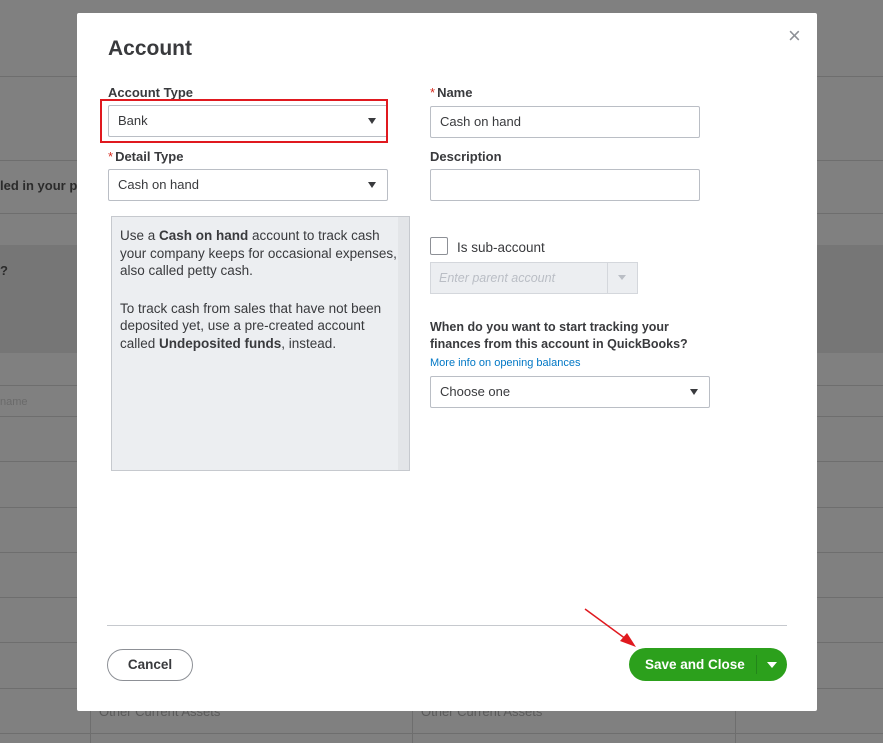 Image resolution: width=883 pixels, height=743 pixels. I want to click on annotation-arrow-icon, so click(610, 627).